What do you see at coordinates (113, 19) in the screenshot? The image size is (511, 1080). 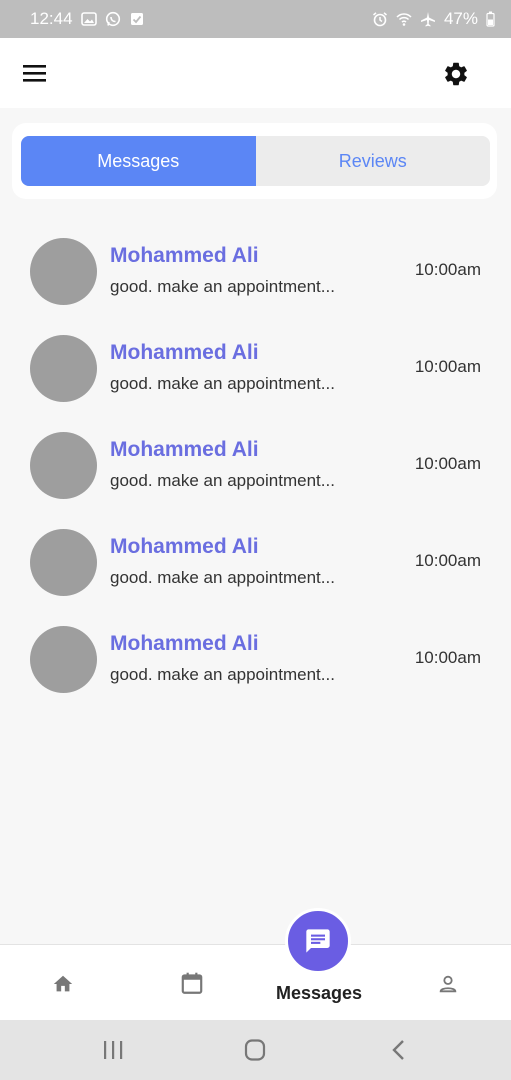 I see `whatsapp-icon` at bounding box center [113, 19].